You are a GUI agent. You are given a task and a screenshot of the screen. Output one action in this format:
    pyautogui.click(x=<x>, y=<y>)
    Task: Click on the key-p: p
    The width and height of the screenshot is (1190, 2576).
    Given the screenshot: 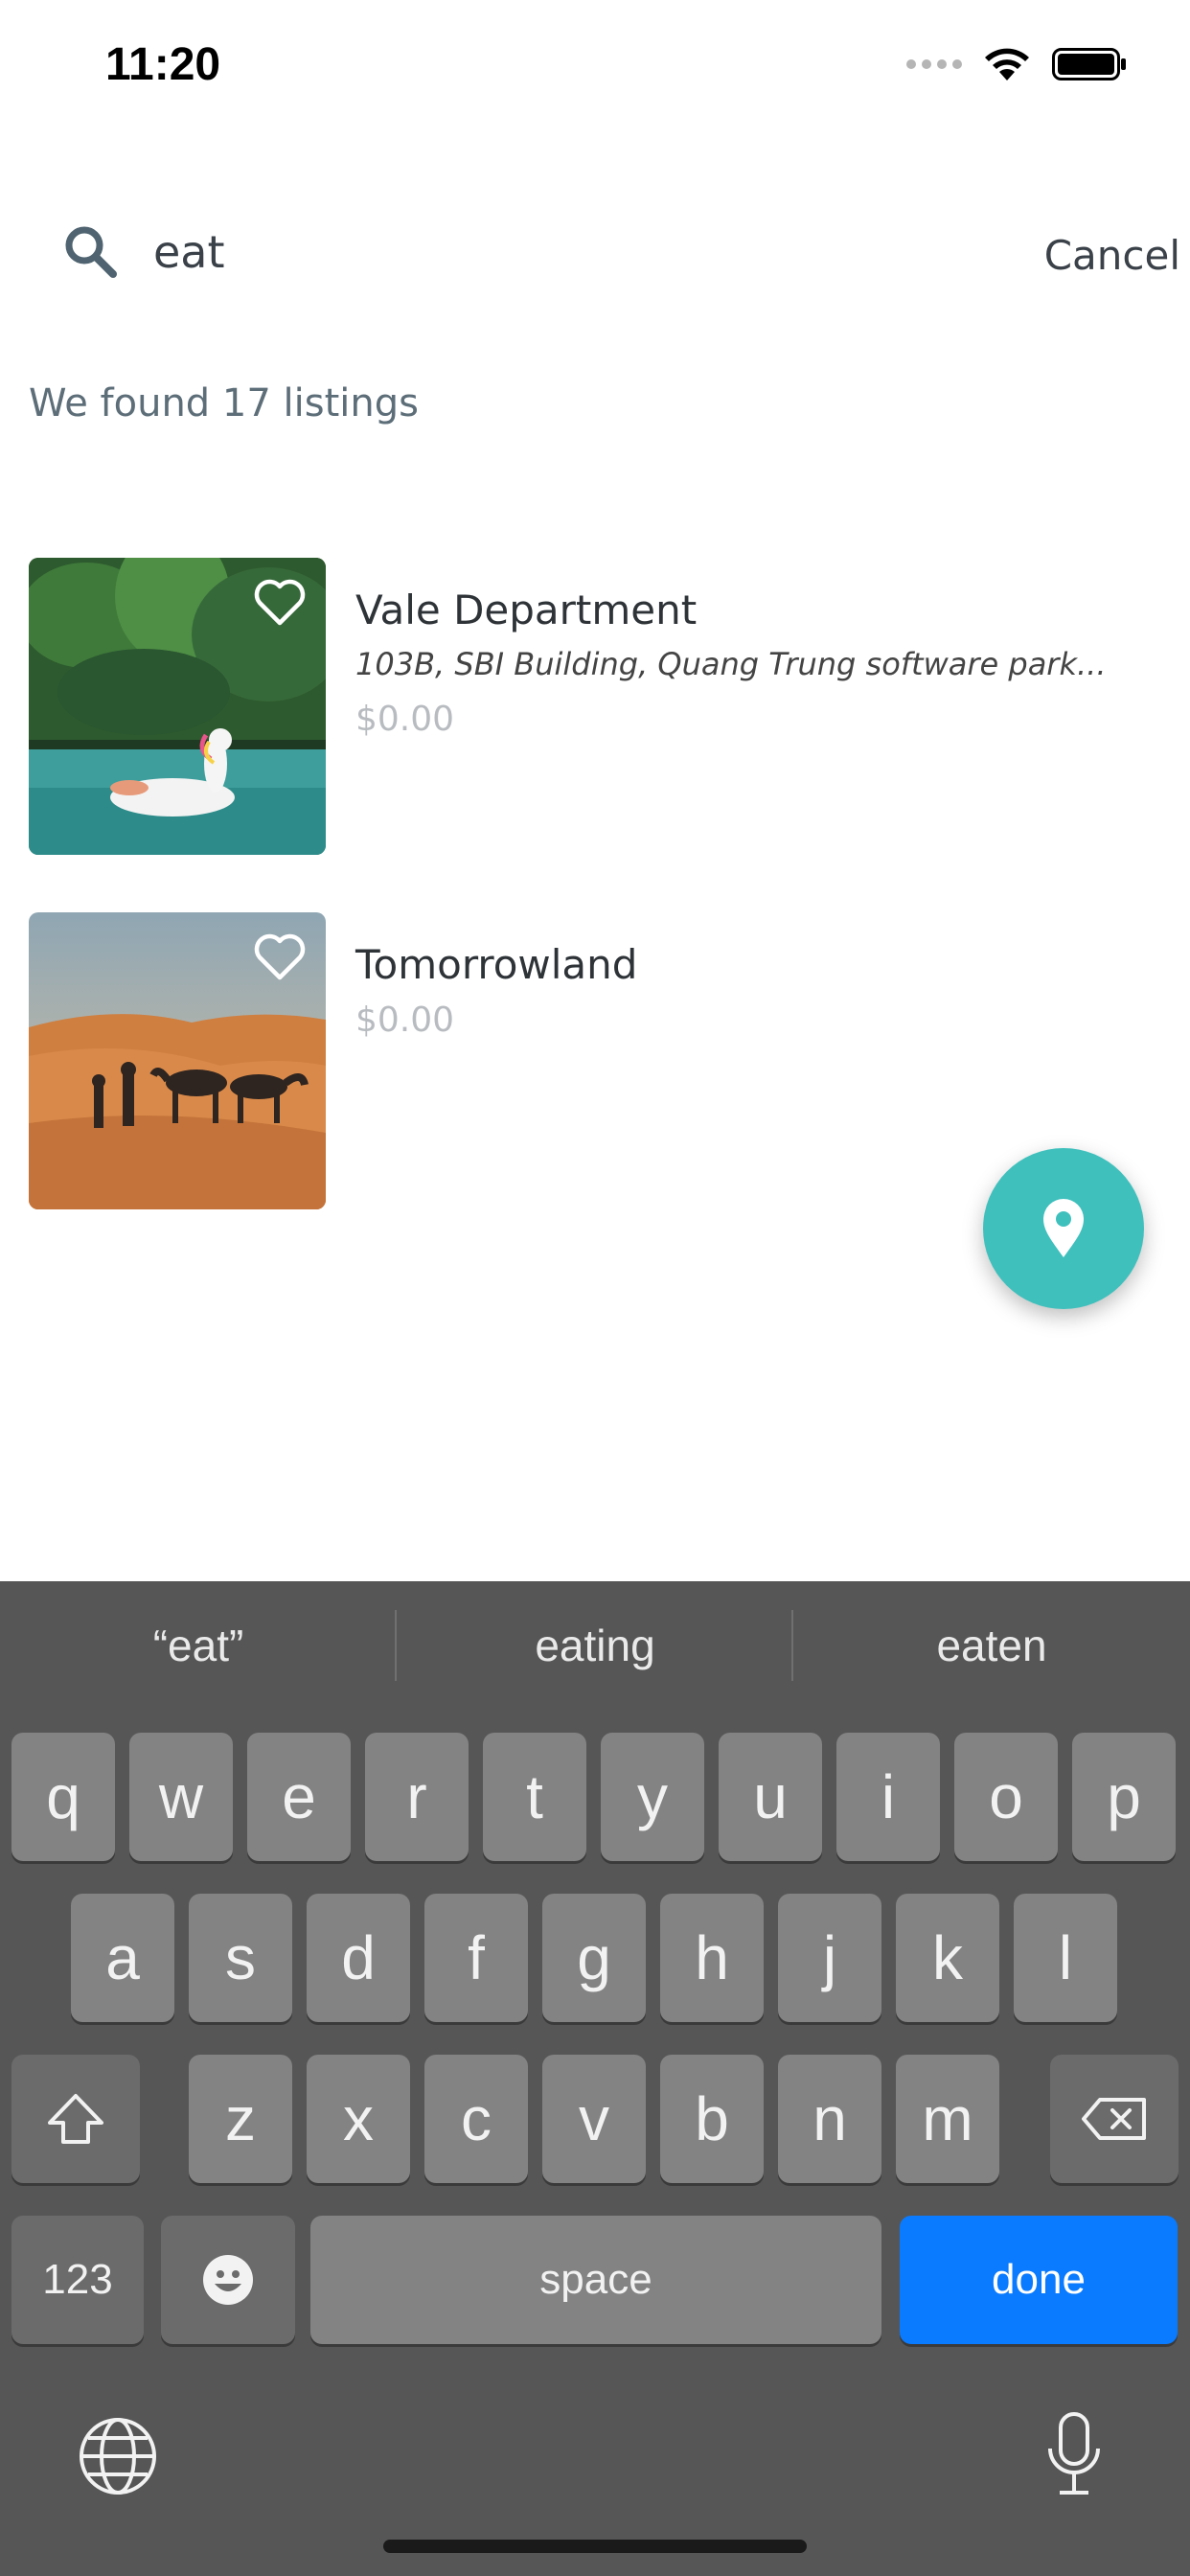 What is the action you would take?
    pyautogui.click(x=1124, y=1797)
    